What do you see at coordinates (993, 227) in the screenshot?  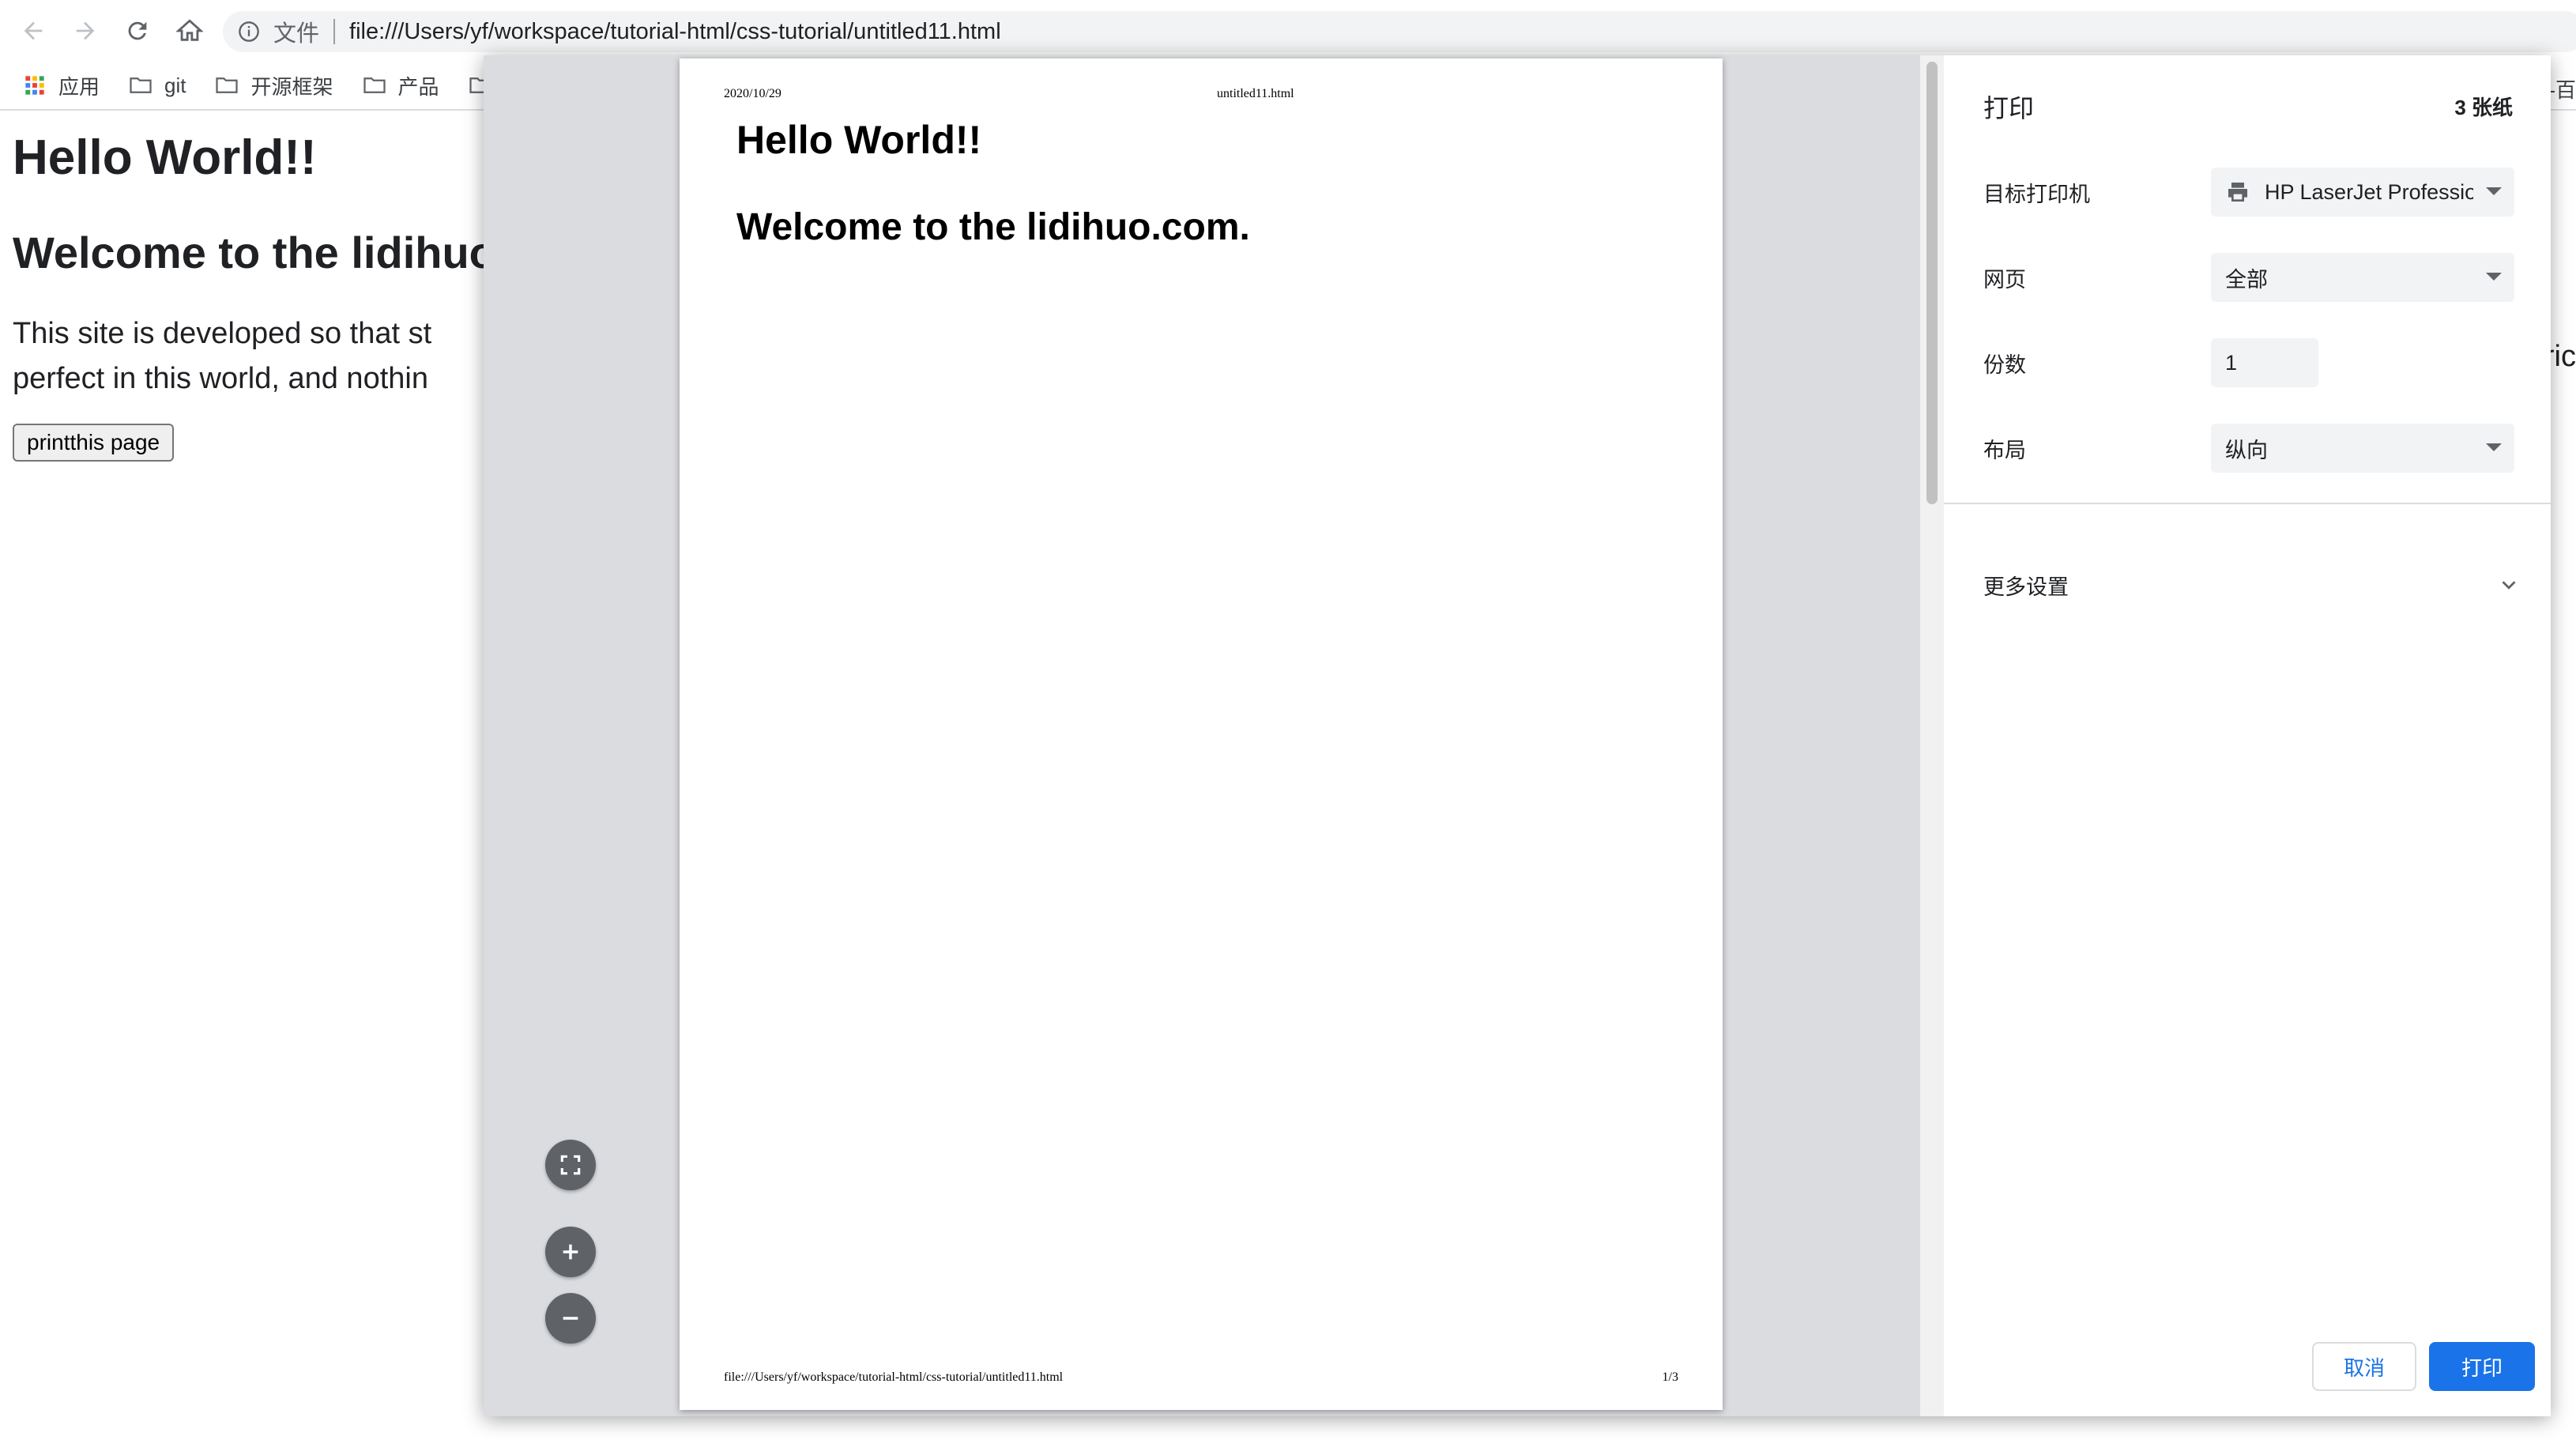 I see `preview-heading-2: Welcome to the lidihuo.com.` at bounding box center [993, 227].